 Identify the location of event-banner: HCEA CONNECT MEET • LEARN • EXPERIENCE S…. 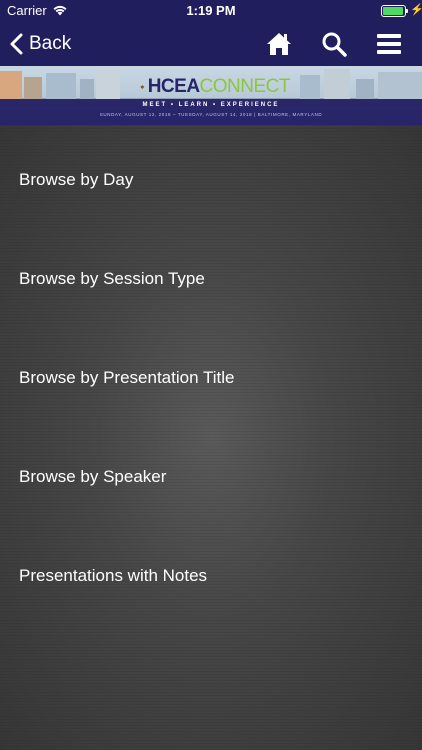
(211, 95).